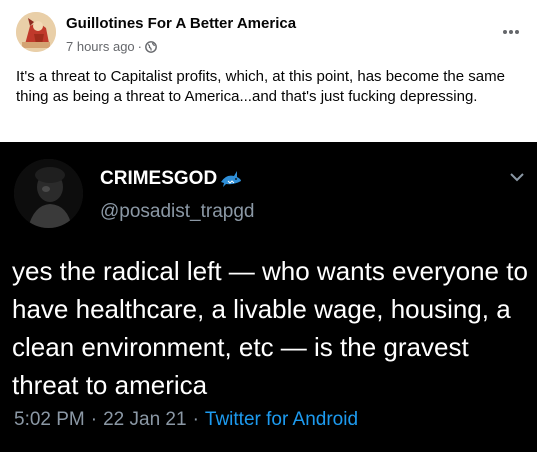  I want to click on tweet-source: Twitter for Android, so click(281, 420).